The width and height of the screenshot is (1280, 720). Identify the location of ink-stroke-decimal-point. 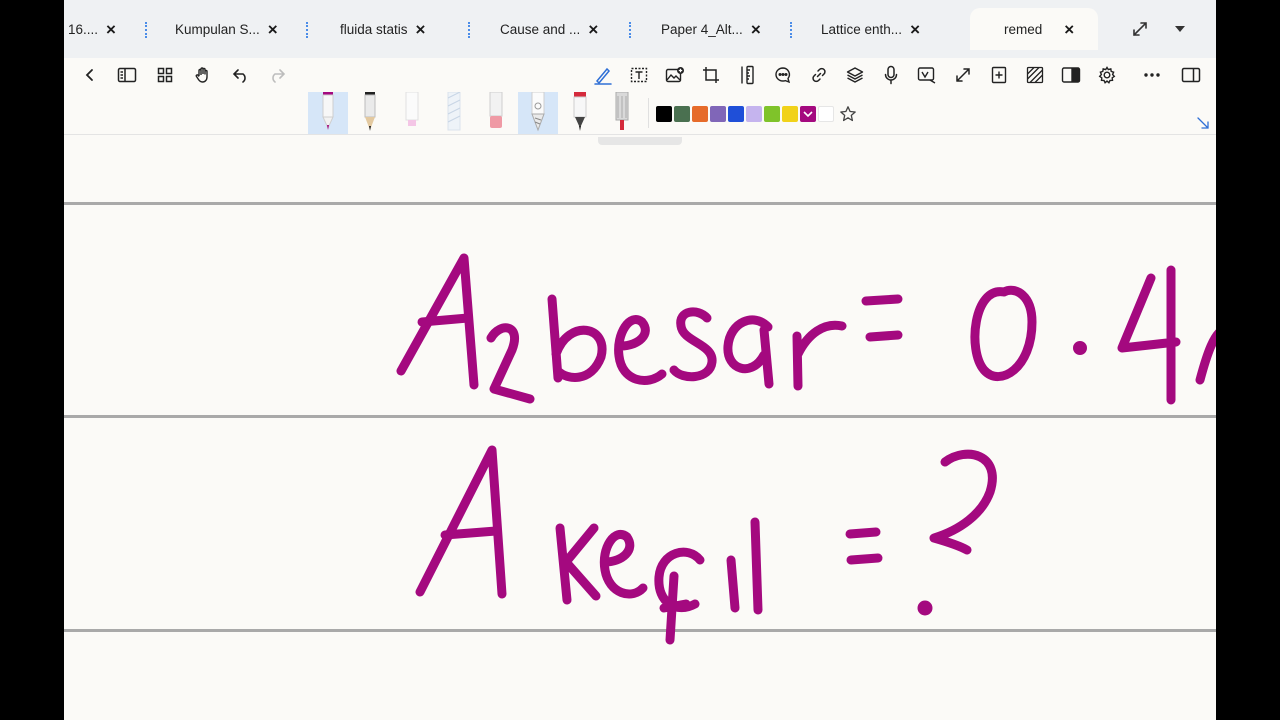
(1080, 348).